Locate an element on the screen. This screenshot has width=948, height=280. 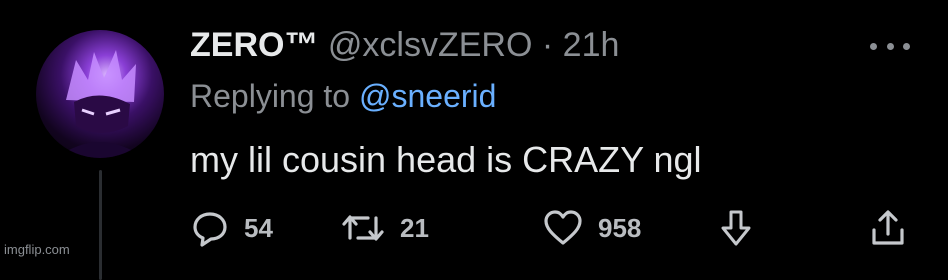
tweet-text: my lil cousin head is CRAZY ngl is located at coordinates (446, 159).